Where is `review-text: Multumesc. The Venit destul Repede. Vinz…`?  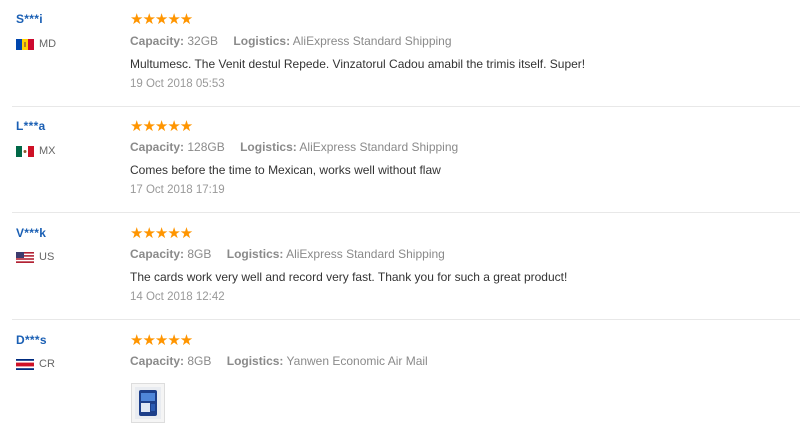
review-text: Multumesc. The Venit destul Repede. Vinz… is located at coordinates (358, 64).